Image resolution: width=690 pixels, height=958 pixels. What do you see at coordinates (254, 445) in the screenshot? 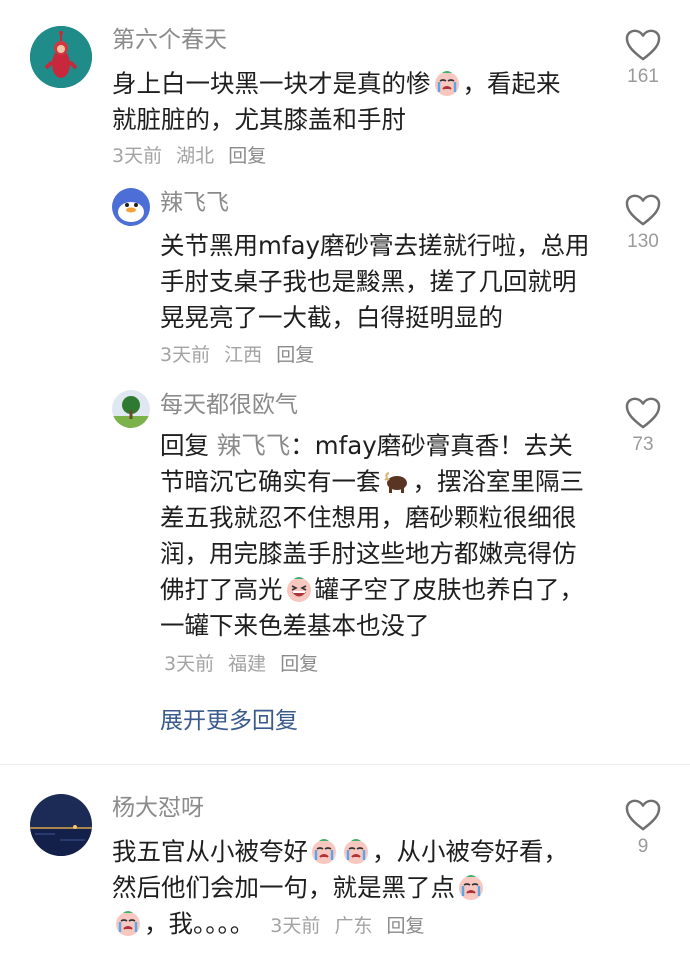
I see `mention-link: 辣飞飞` at bounding box center [254, 445].